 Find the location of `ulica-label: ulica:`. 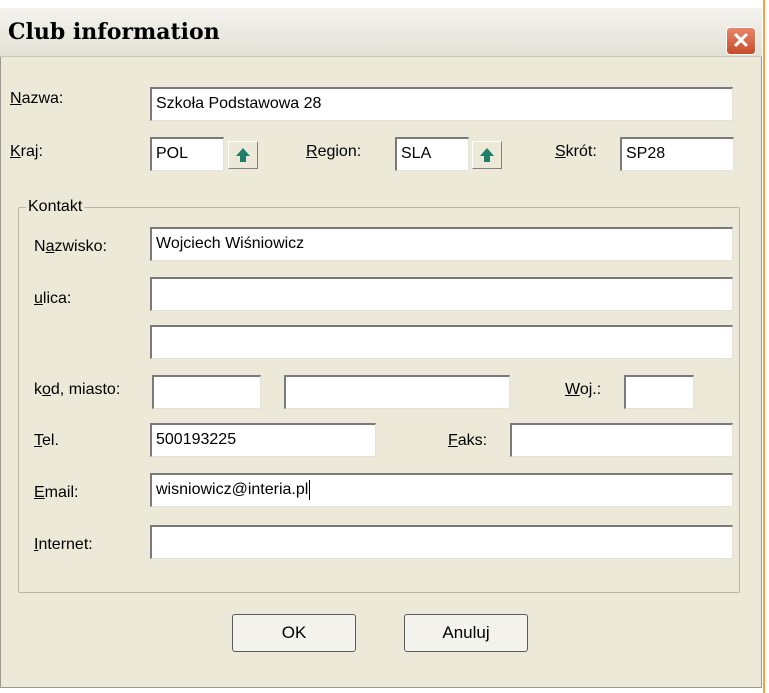

ulica-label: ulica: is located at coordinates (53, 298).